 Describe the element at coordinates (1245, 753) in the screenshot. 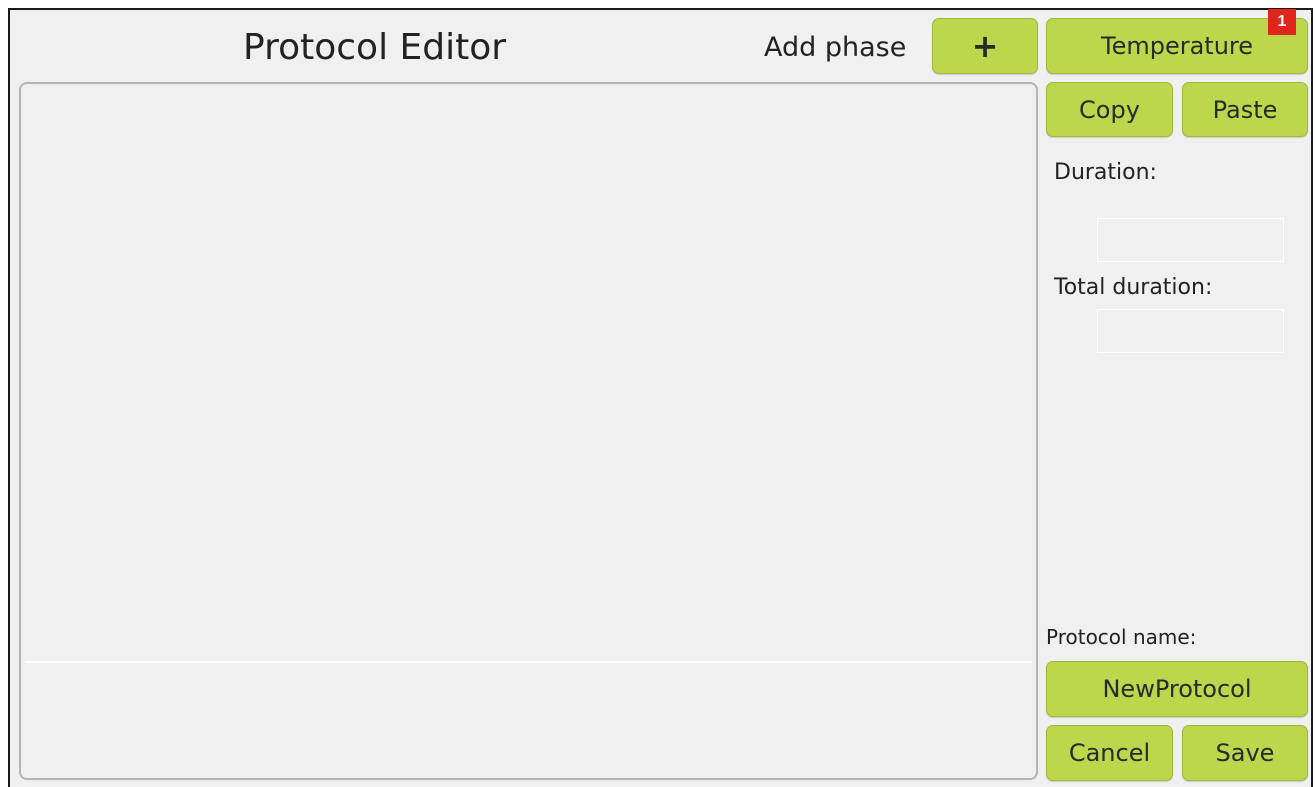

I see `save-button: Save` at that location.